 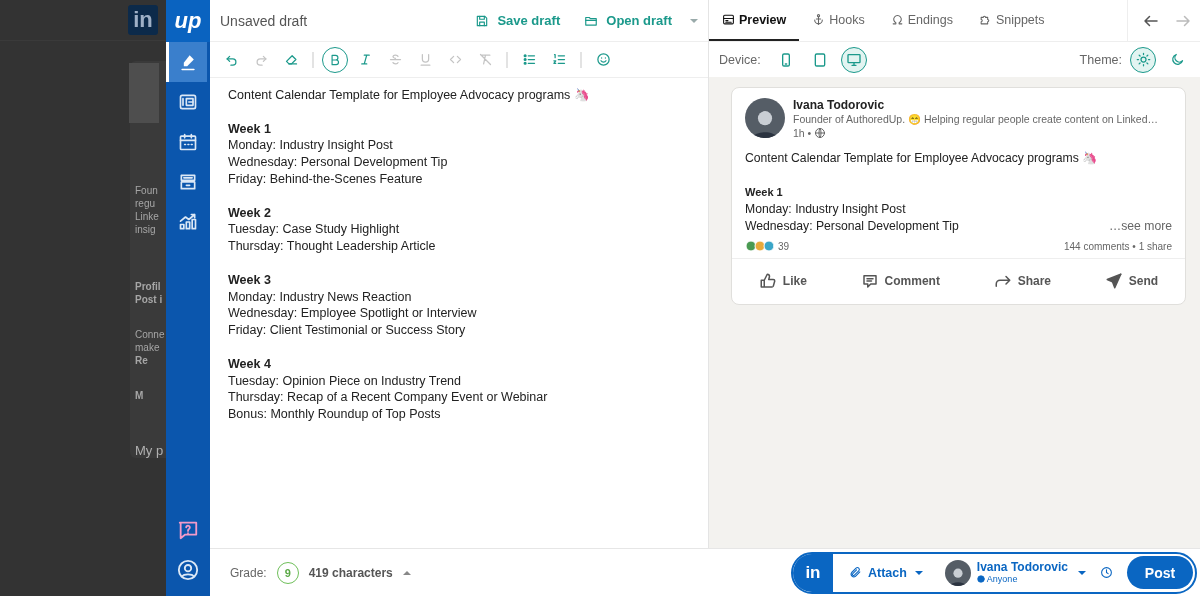 What do you see at coordinates (311, 146) in the screenshot?
I see `editor-line: Monday: Industry Insight Post` at bounding box center [311, 146].